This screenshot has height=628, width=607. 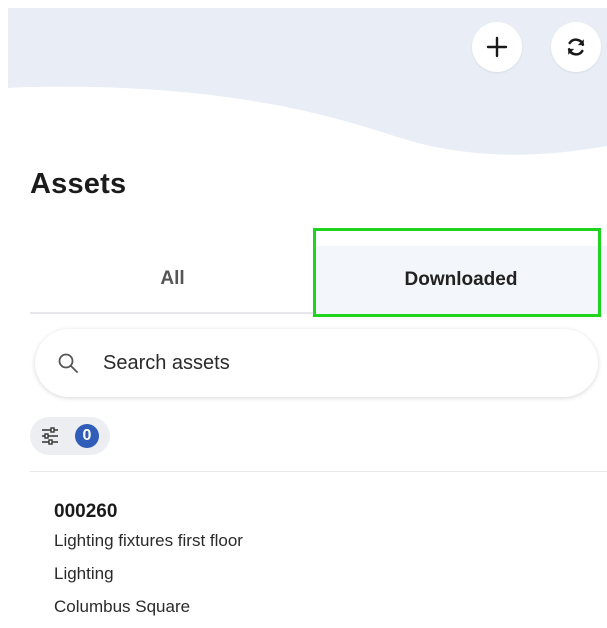 What do you see at coordinates (318, 471) in the screenshot?
I see `divider` at bounding box center [318, 471].